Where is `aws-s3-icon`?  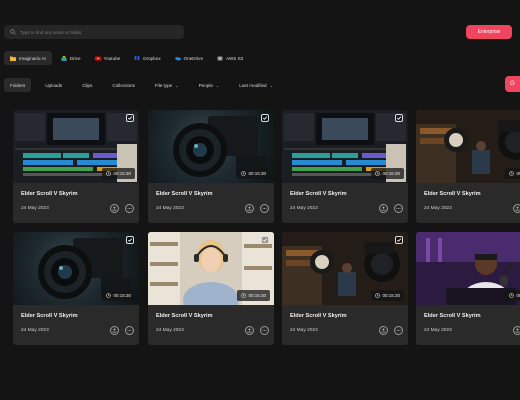
aws-s3-icon is located at coordinates (220, 58).